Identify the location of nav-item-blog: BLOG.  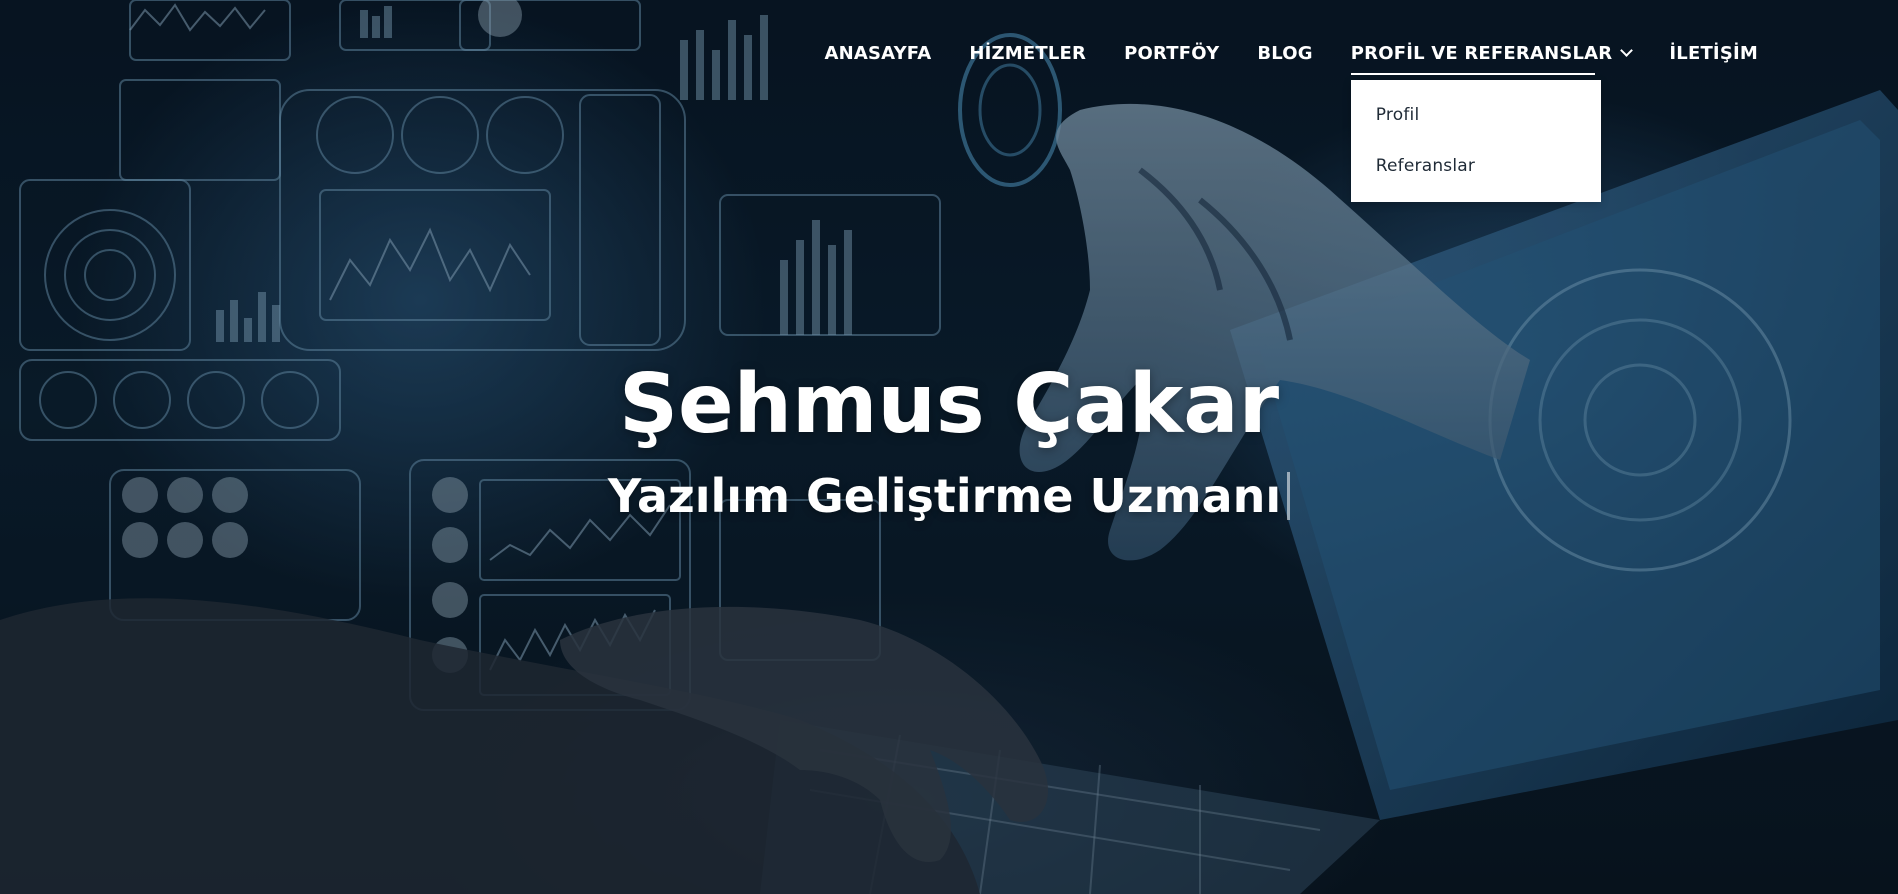
(1284, 53).